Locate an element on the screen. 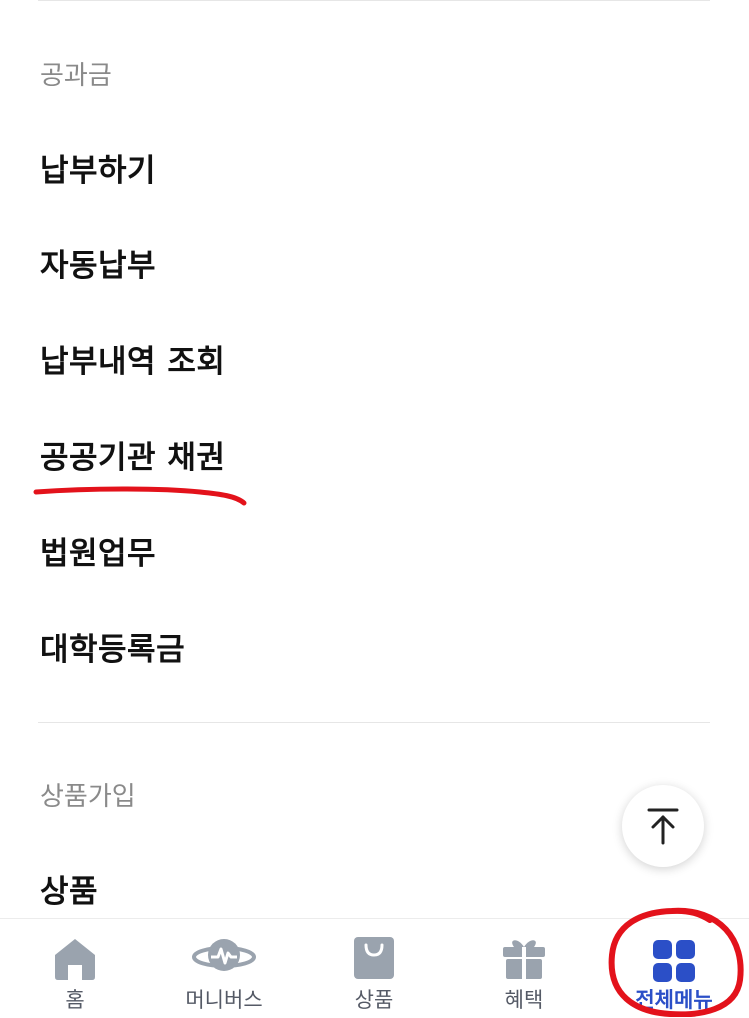  tab-all-menu: 전체메뉴 is located at coordinates (674, 968).